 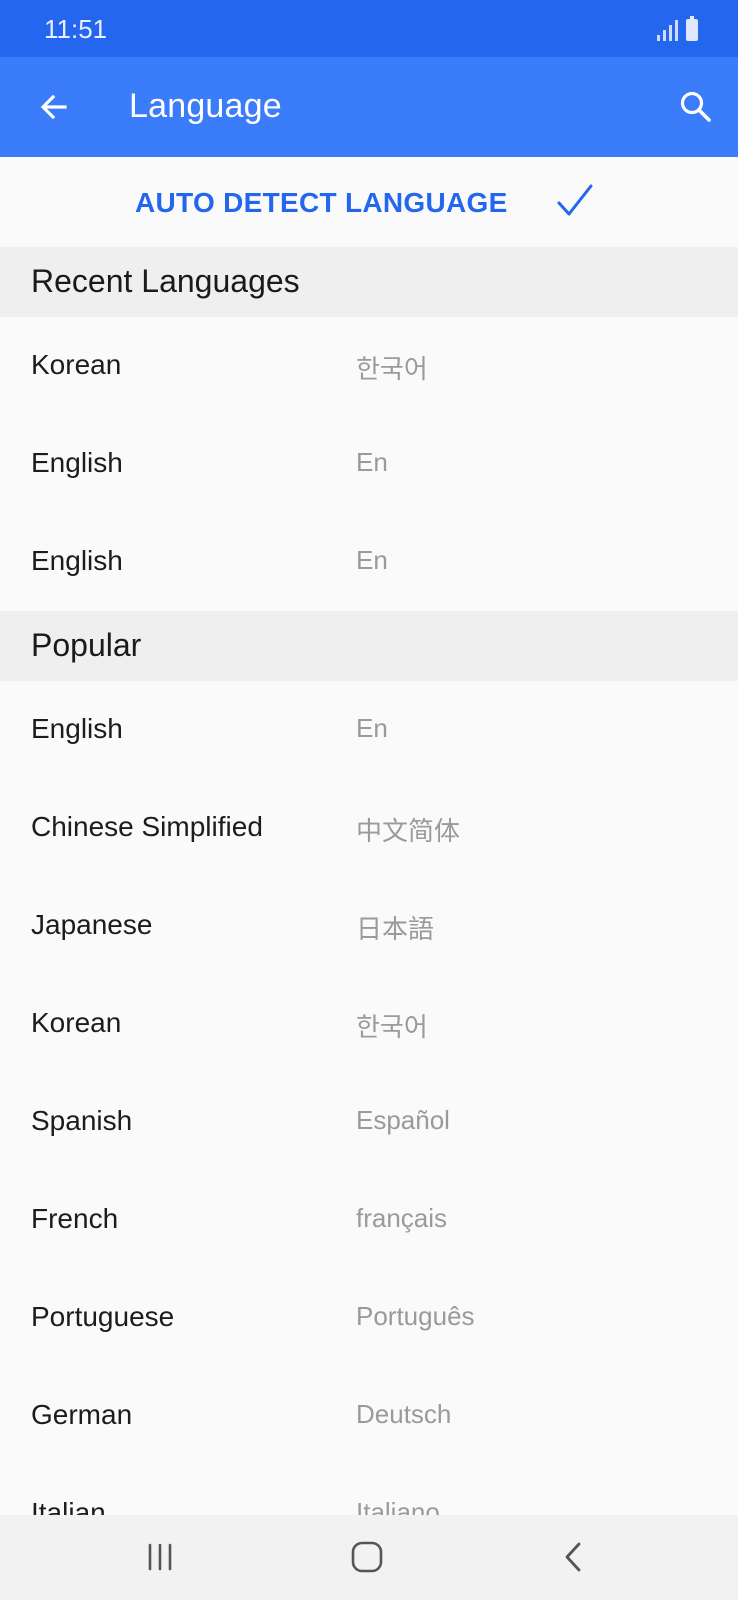 What do you see at coordinates (165, 281) in the screenshot?
I see `section-title: Recent Languages` at bounding box center [165, 281].